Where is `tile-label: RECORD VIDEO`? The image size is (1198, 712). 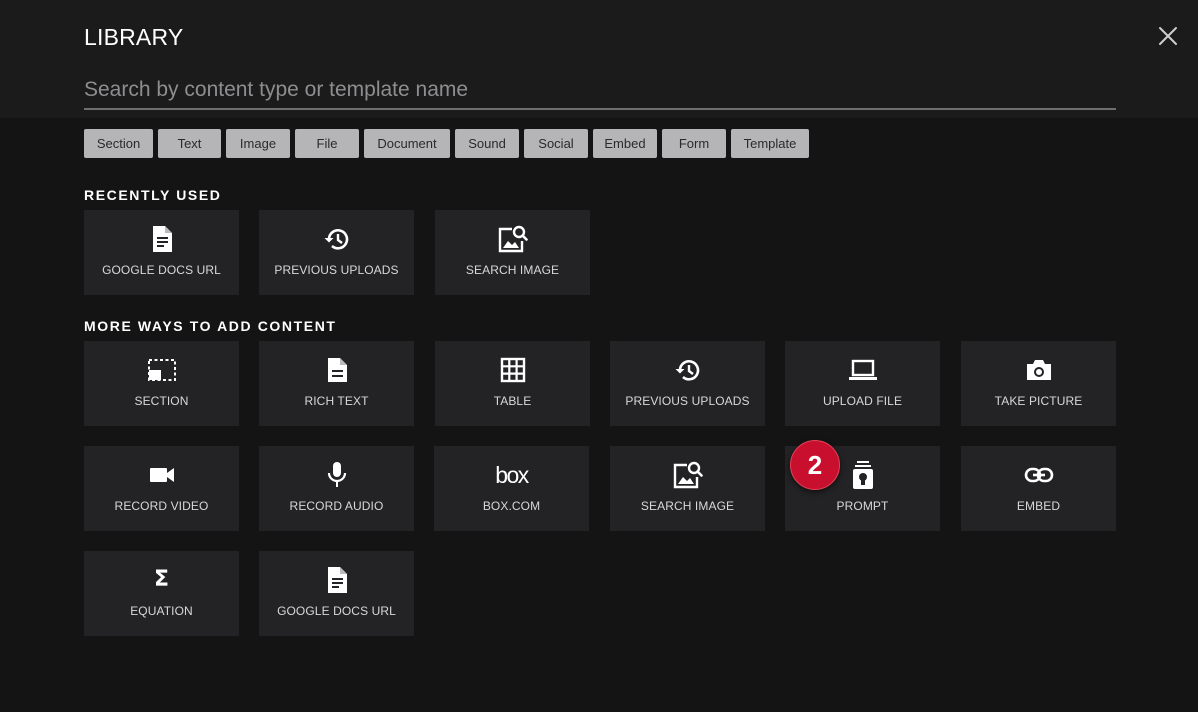 tile-label: RECORD VIDEO is located at coordinates (161, 506).